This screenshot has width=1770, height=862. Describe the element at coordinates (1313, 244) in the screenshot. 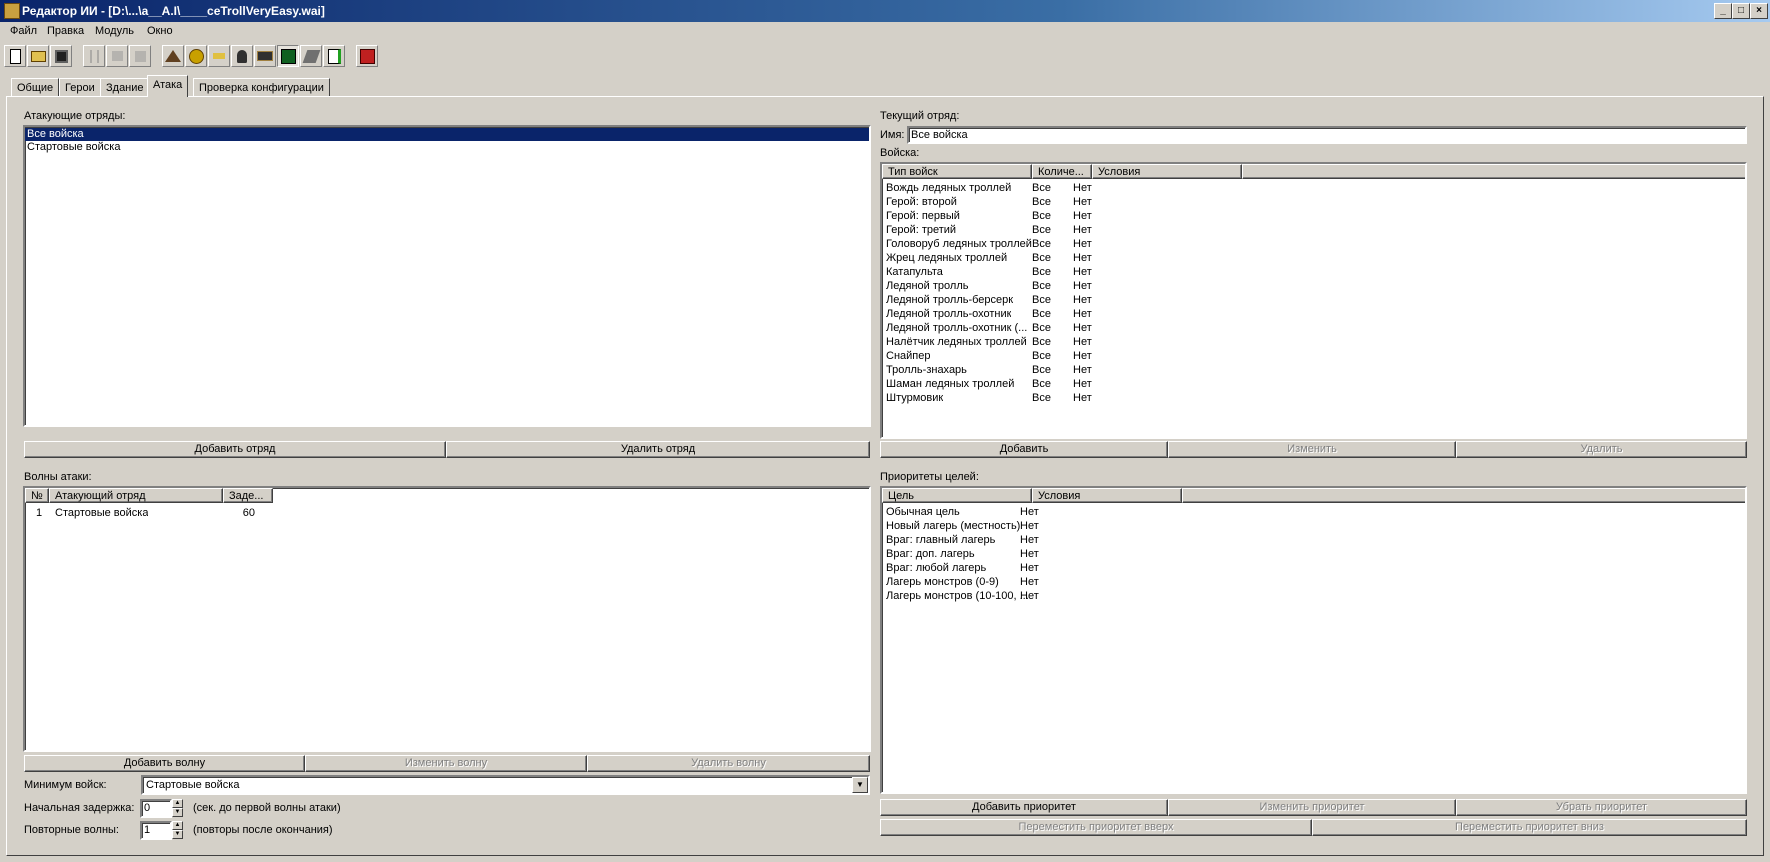

I see `table-row: Головоруб ледяных троллей Все Нет` at that location.